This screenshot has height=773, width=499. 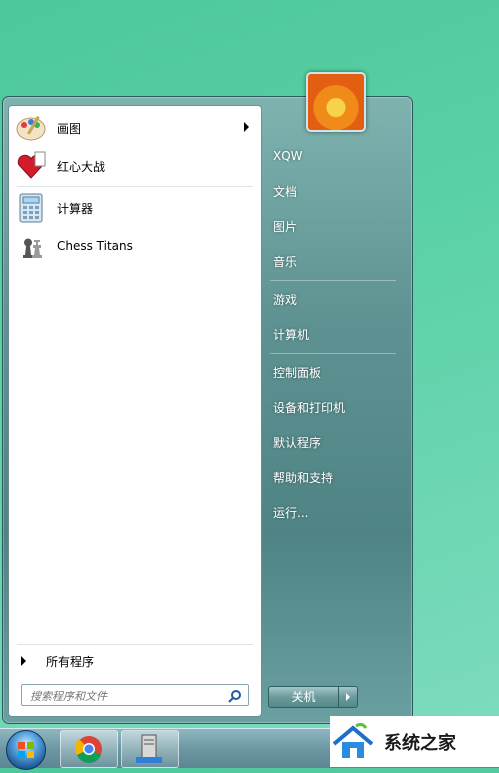 I want to click on right-item-devices-printers: 设备和打印机, so click(x=336, y=407).